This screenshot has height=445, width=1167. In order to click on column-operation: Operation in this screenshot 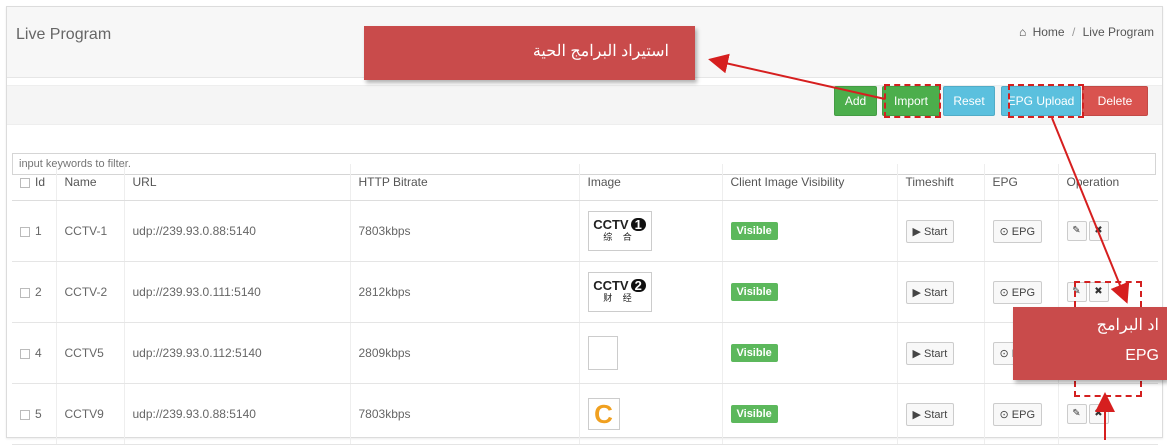, I will do `click(1108, 182)`.